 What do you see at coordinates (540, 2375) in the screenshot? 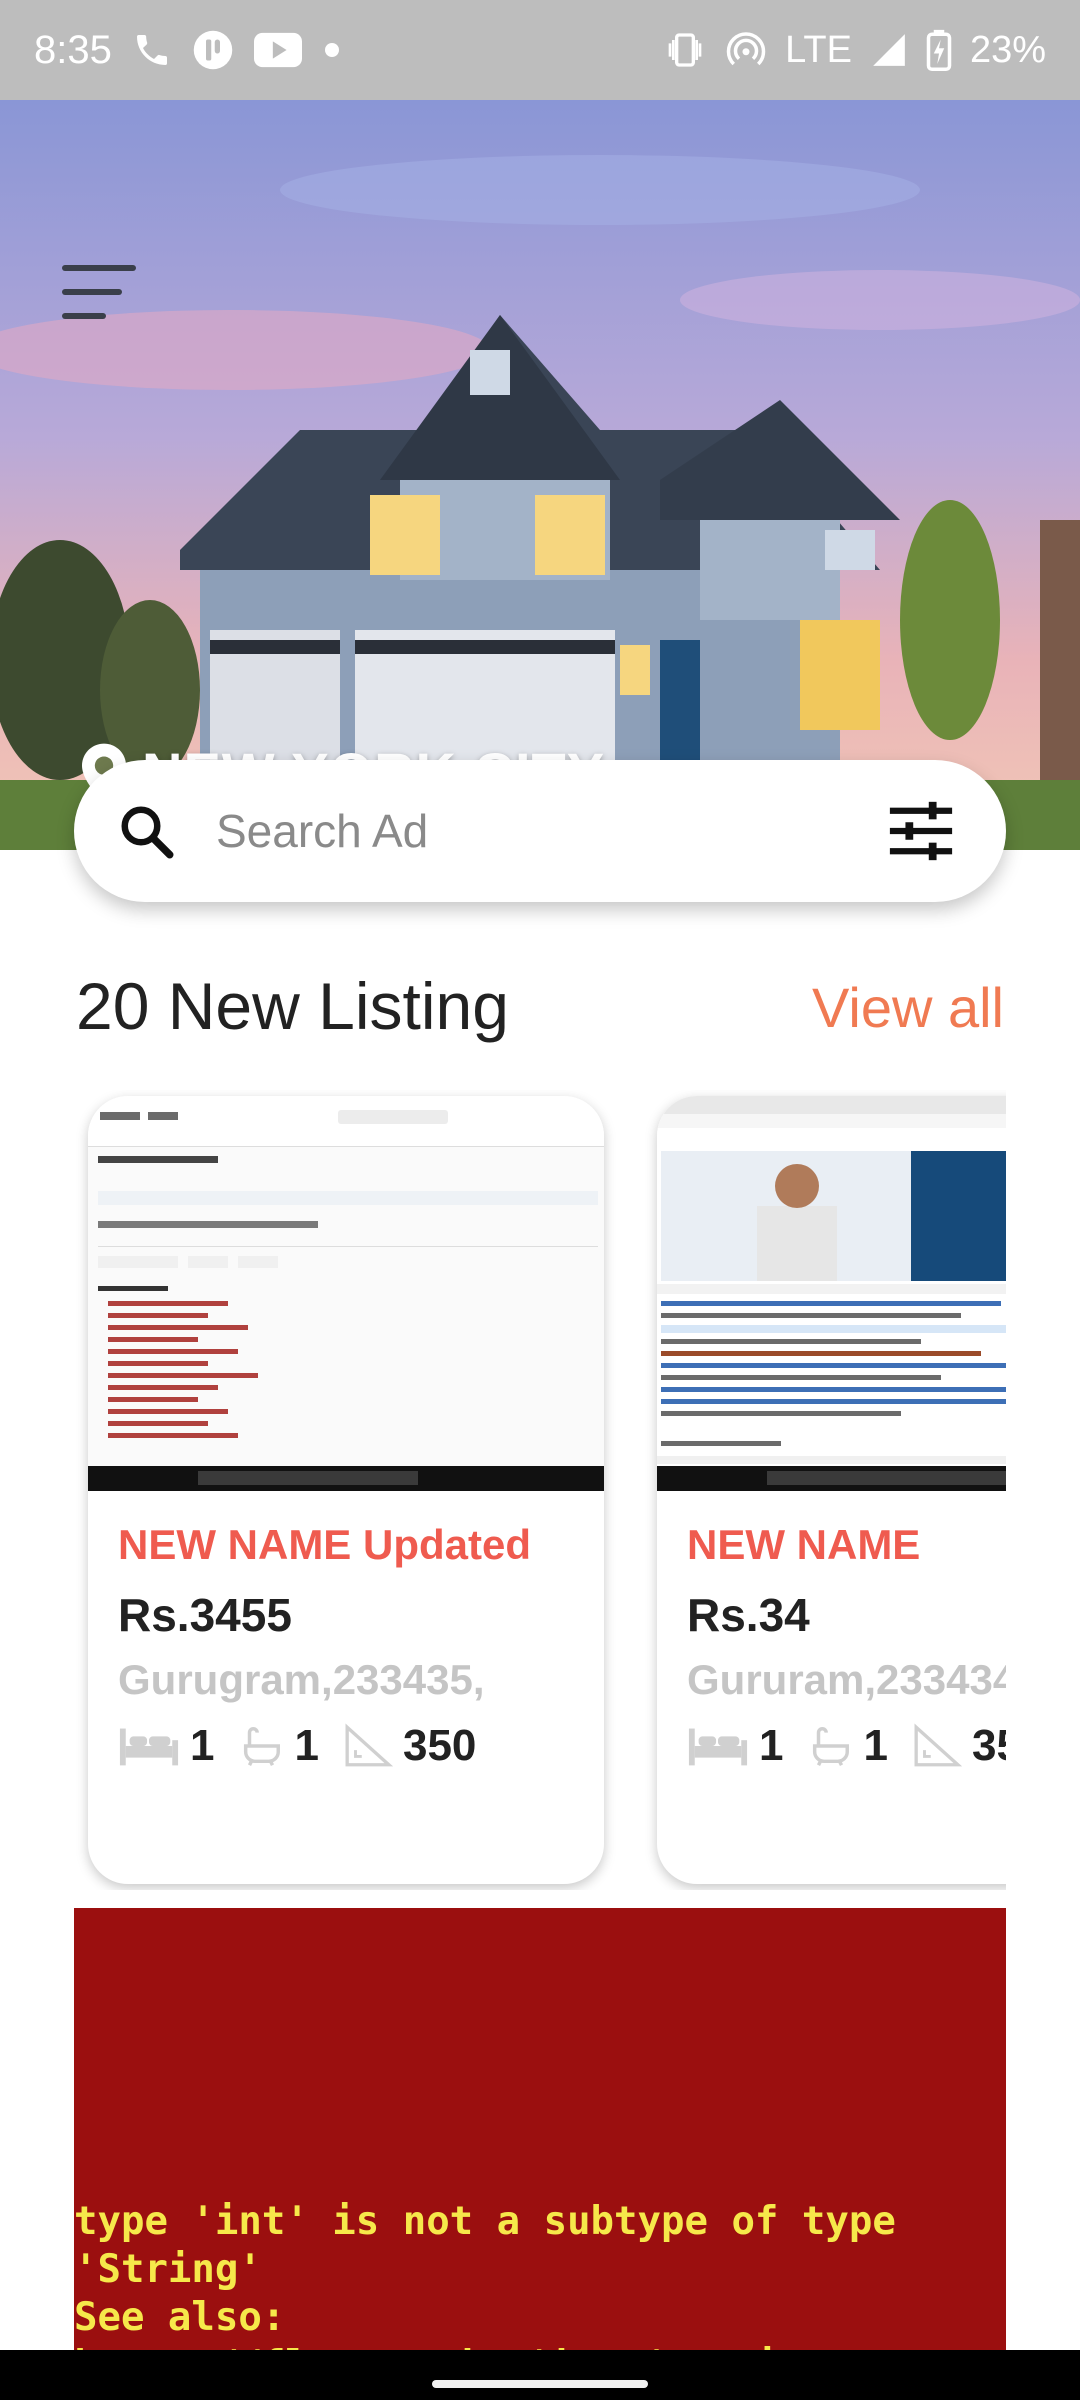
I see `navigation-bar` at bounding box center [540, 2375].